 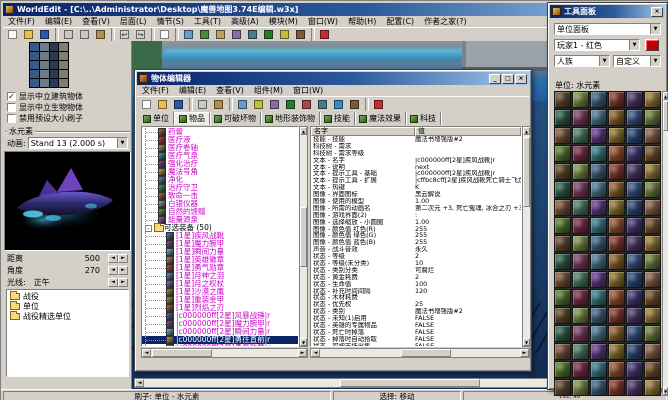 What do you see at coordinates (416, 160) in the screenshot?
I see `property-row: 文本 - 名字 |c000000ff[2星]疾风战靴|r` at bounding box center [416, 160].